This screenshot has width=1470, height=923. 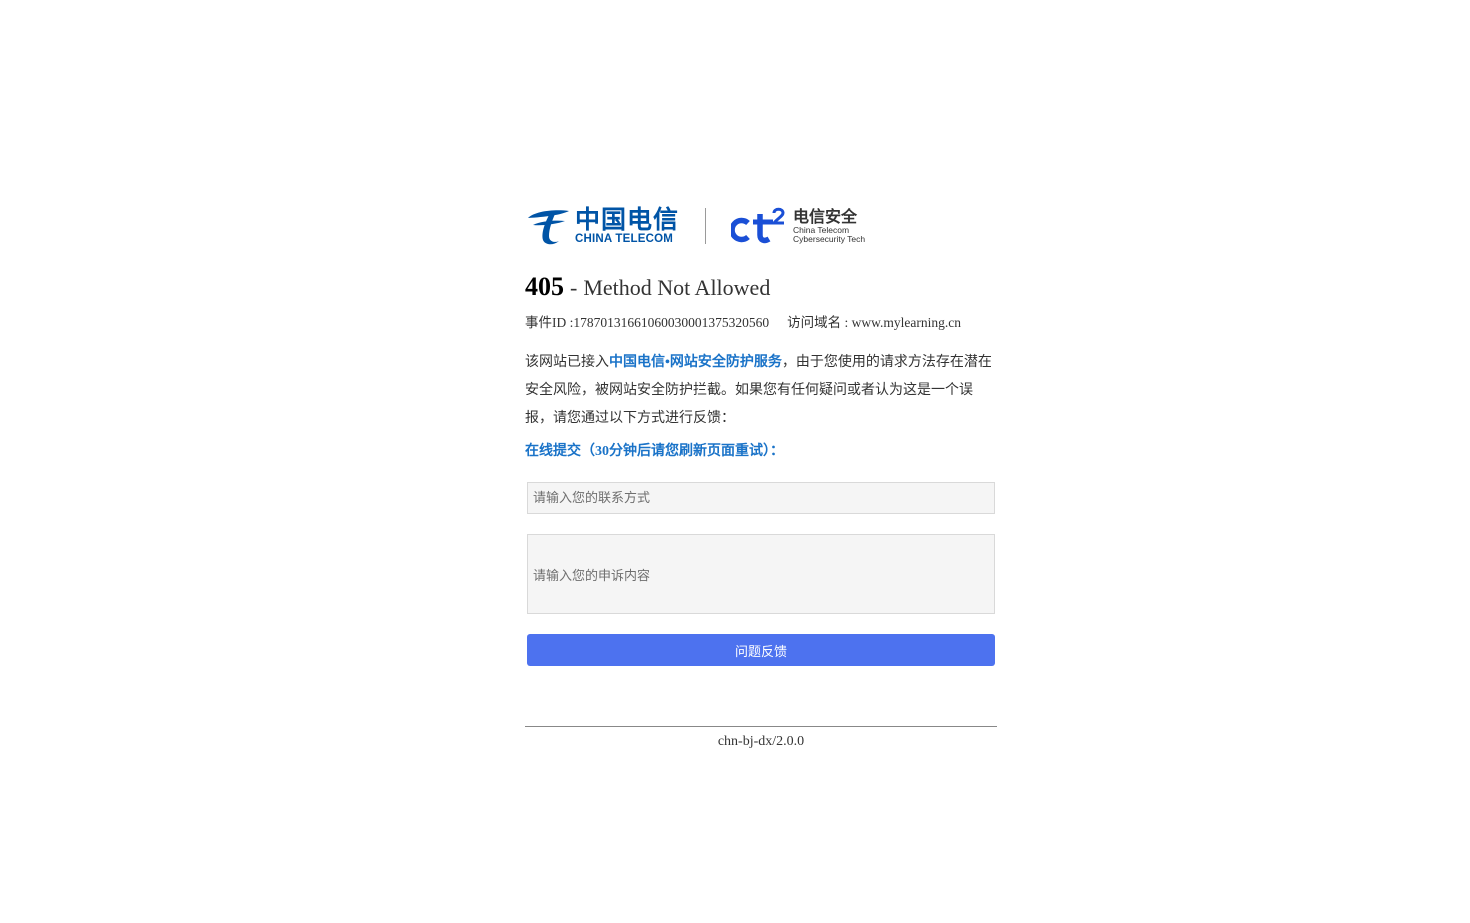 I want to click on feedback-button: 问题反馈, so click(x=761, y=650).